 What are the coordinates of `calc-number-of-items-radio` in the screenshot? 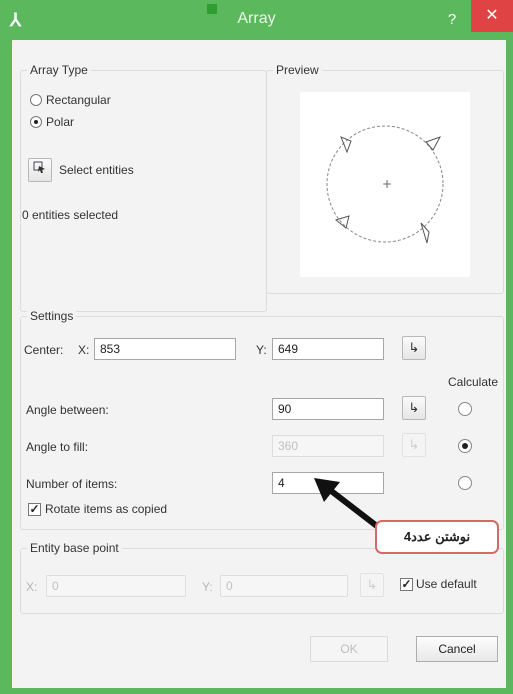 It's located at (465, 483).